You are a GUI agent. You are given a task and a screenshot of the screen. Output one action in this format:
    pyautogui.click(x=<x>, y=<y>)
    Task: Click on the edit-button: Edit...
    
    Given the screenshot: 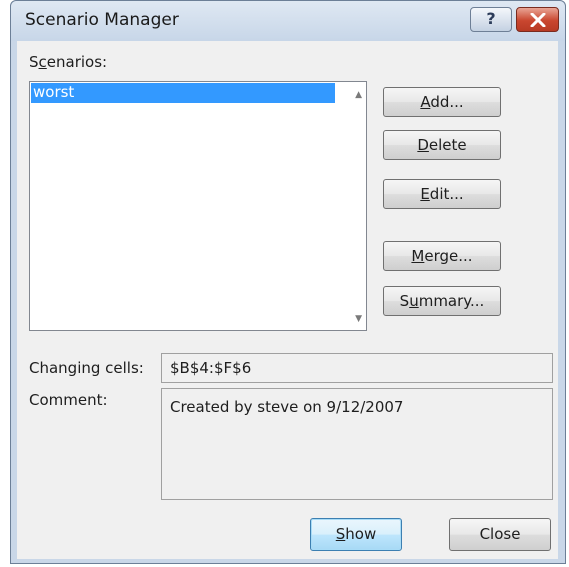 What is the action you would take?
    pyautogui.click(x=442, y=194)
    